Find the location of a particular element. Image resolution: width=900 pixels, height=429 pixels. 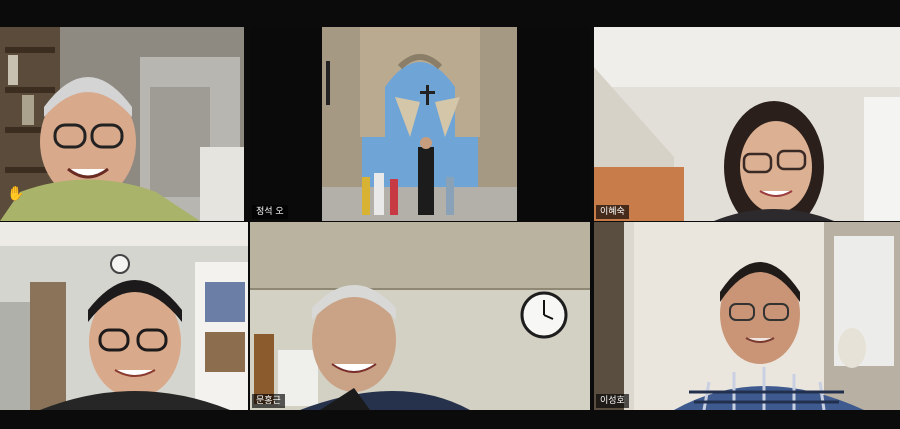

raised-hand-icon: ✋ is located at coordinates (16, 194).